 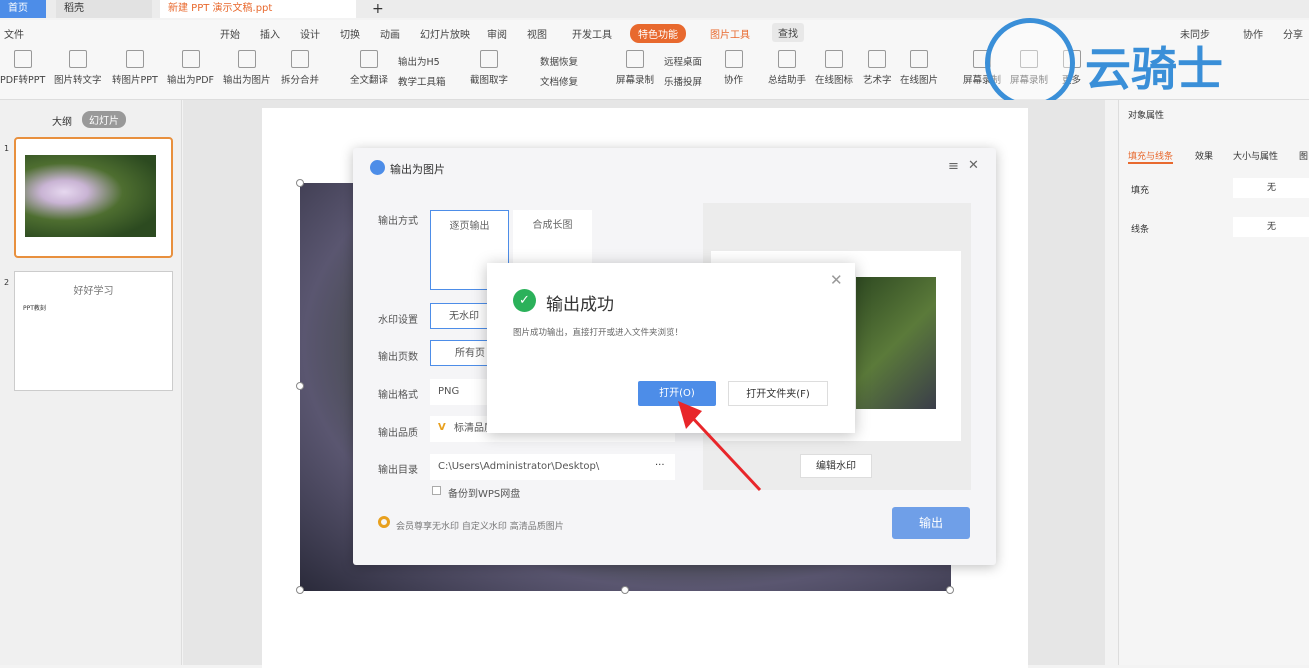 I want to click on split-merge-button: 拆分合并, so click(x=300, y=68).